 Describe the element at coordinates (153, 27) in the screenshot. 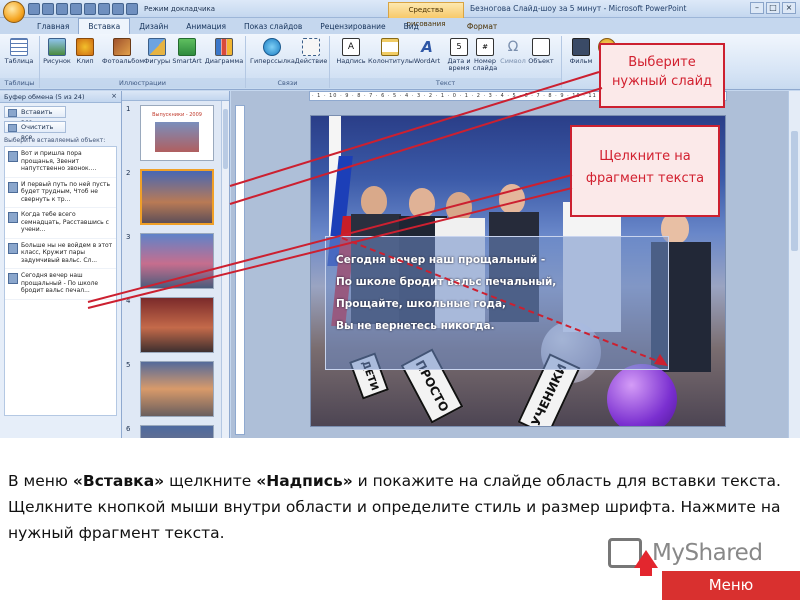

I see `tab-design: Дизайн` at that location.